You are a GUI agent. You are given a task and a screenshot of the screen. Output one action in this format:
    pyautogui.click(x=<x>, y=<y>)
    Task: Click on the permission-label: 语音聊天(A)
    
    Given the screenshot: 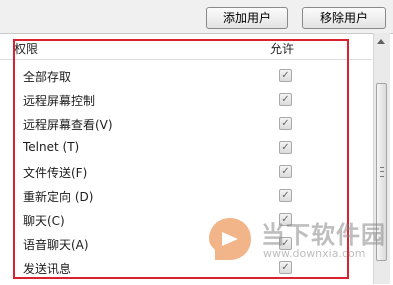 What is the action you would take?
    pyautogui.click(x=56, y=245)
    